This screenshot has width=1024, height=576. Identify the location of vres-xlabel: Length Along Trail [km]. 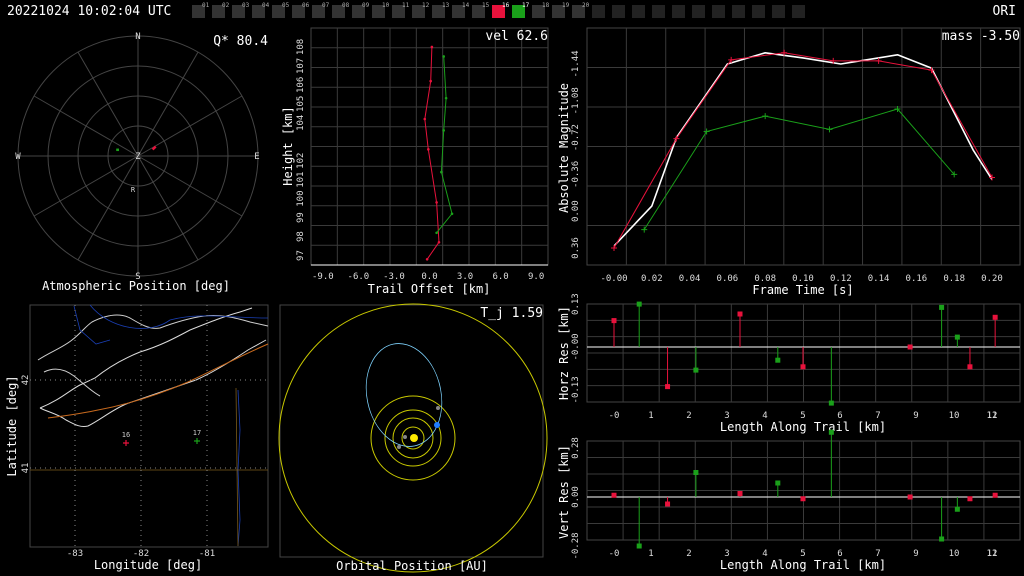
(803, 565).